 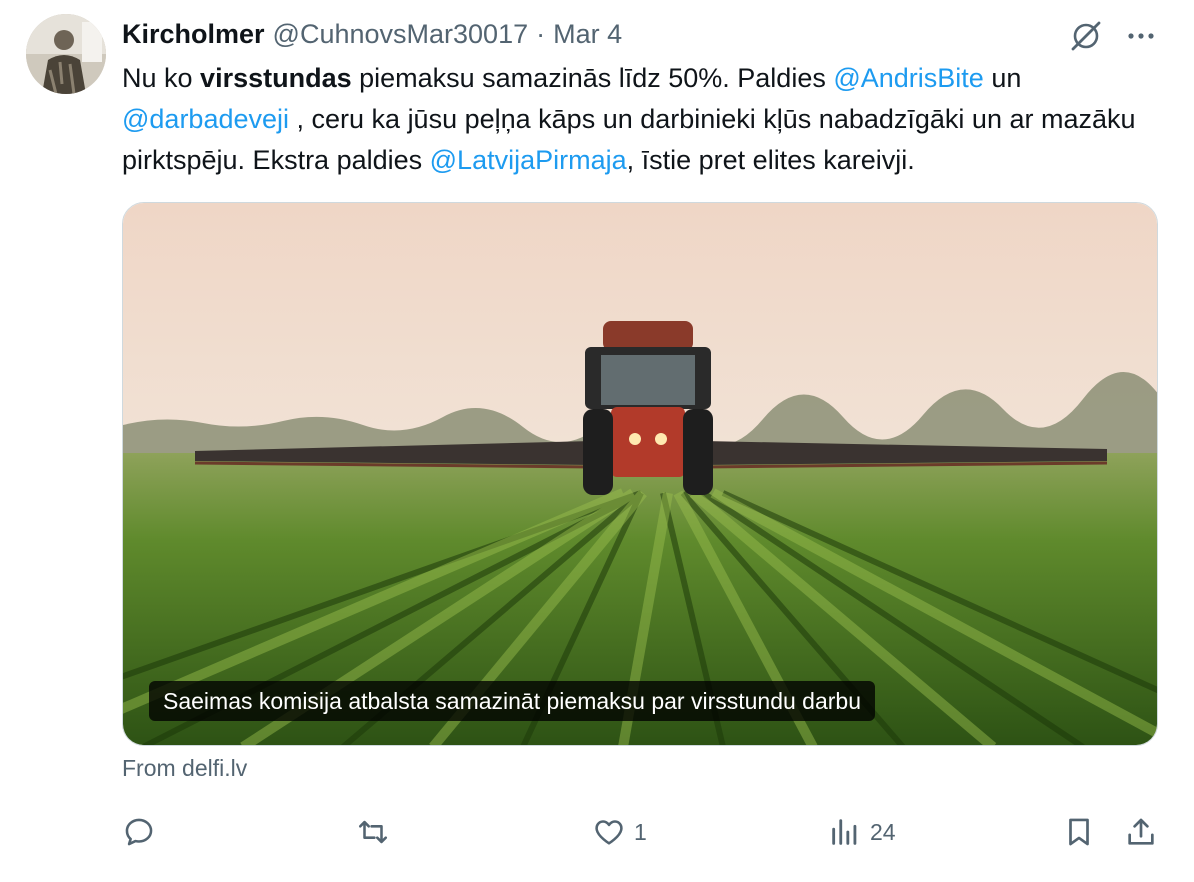 I want to click on share-icon, so click(x=1141, y=831).